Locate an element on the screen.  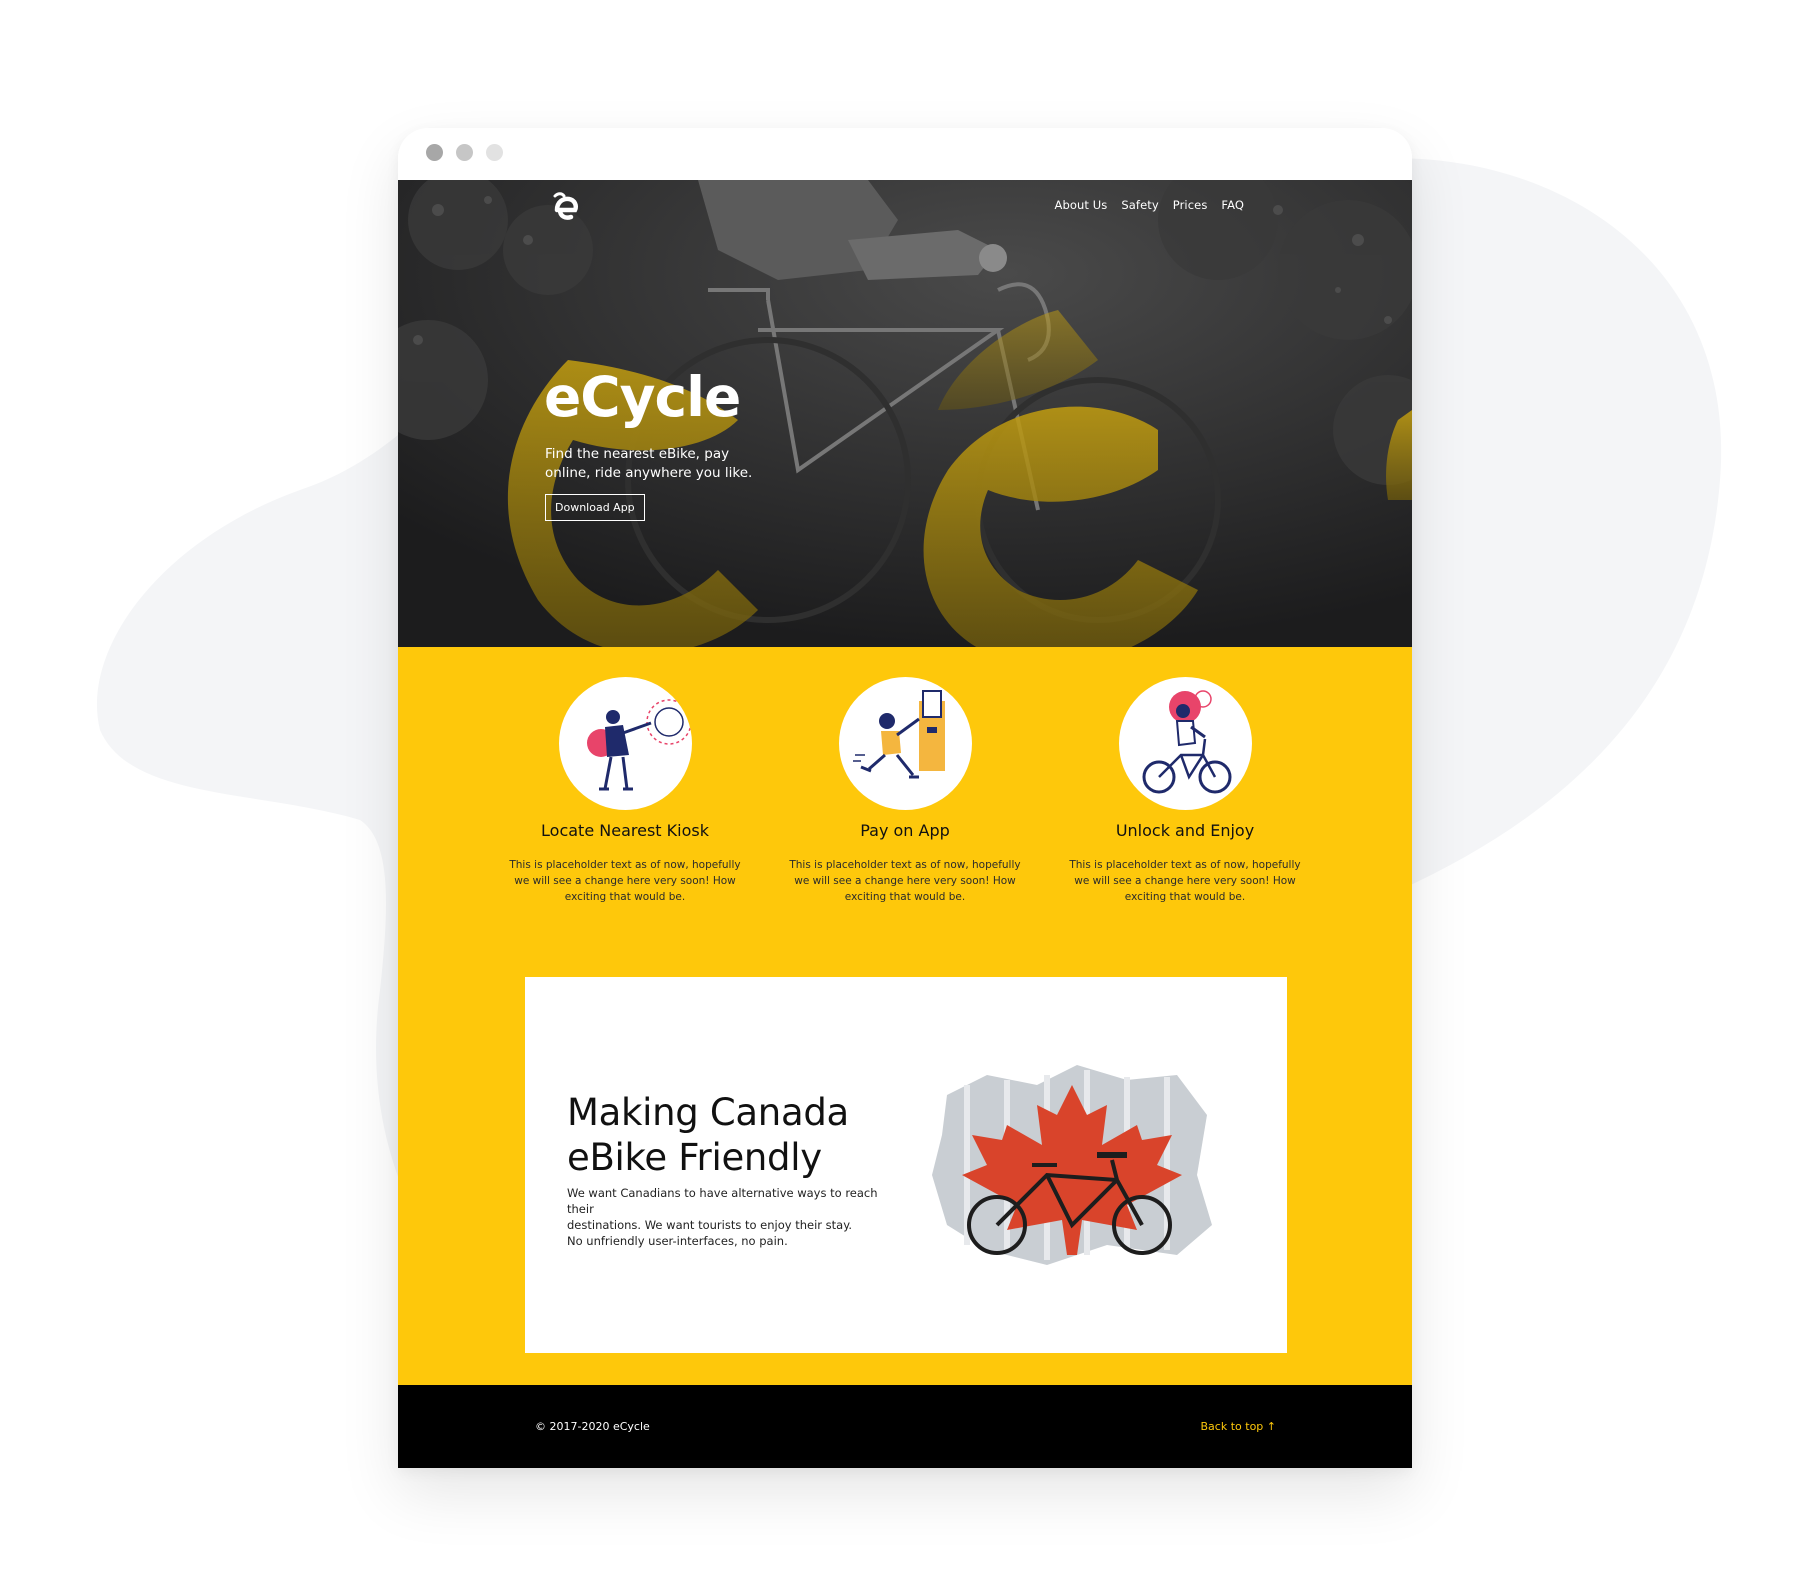
nav-link-prices: Prices is located at coordinates (1190, 205).